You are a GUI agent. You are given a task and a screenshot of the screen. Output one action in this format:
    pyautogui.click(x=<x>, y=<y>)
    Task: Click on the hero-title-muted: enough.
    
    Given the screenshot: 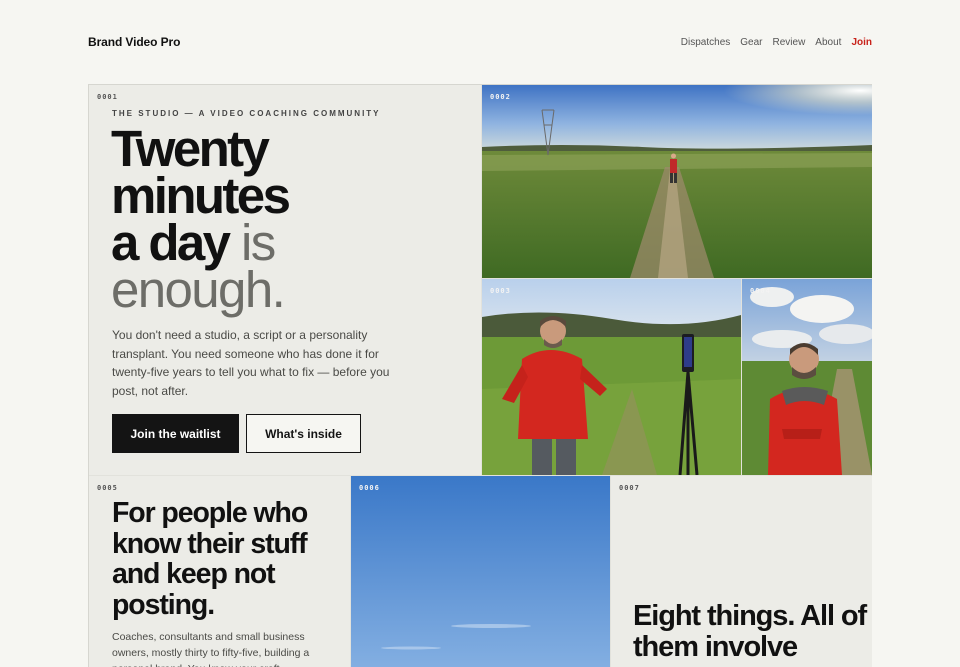 What is the action you would take?
    pyautogui.click(x=198, y=289)
    